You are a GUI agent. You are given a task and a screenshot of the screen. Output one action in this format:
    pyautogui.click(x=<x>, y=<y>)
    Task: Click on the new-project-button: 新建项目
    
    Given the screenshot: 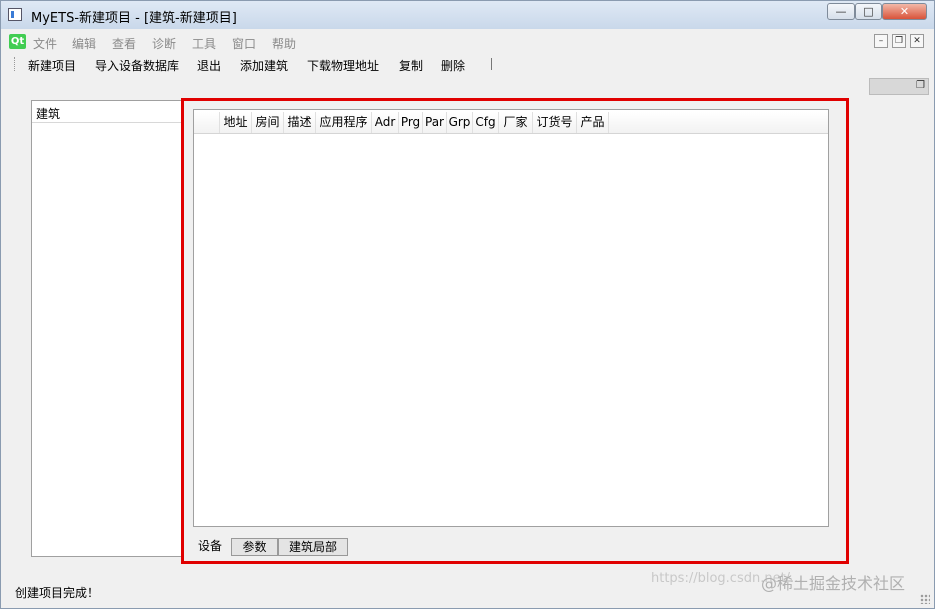 What is the action you would take?
    pyautogui.click(x=52, y=65)
    